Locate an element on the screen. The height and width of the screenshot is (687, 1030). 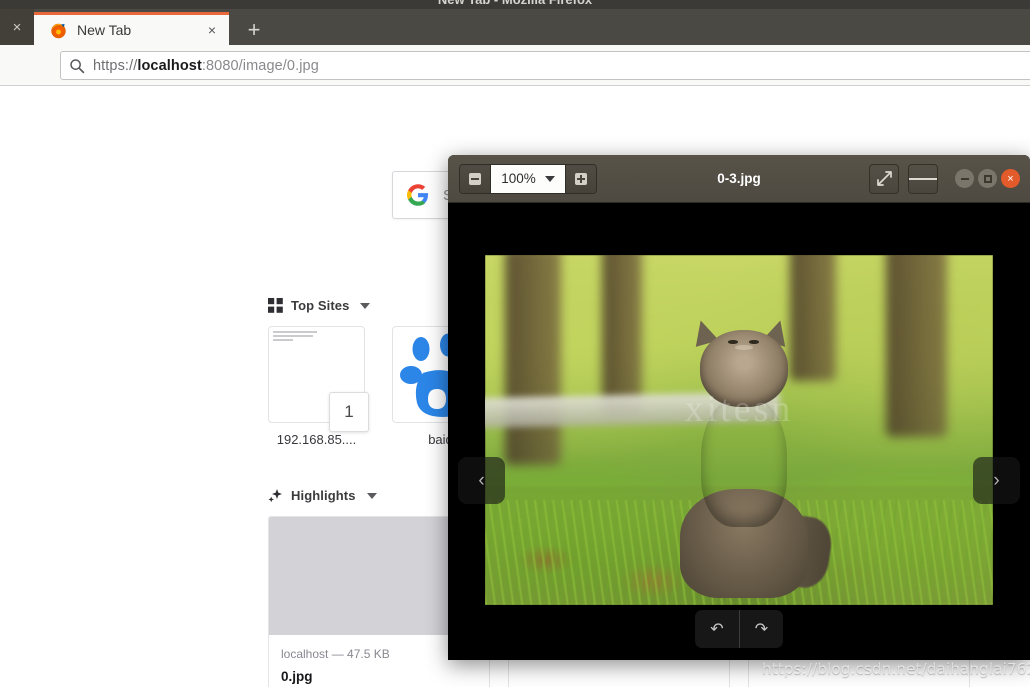
zoom-out-button is located at coordinates (475, 178).